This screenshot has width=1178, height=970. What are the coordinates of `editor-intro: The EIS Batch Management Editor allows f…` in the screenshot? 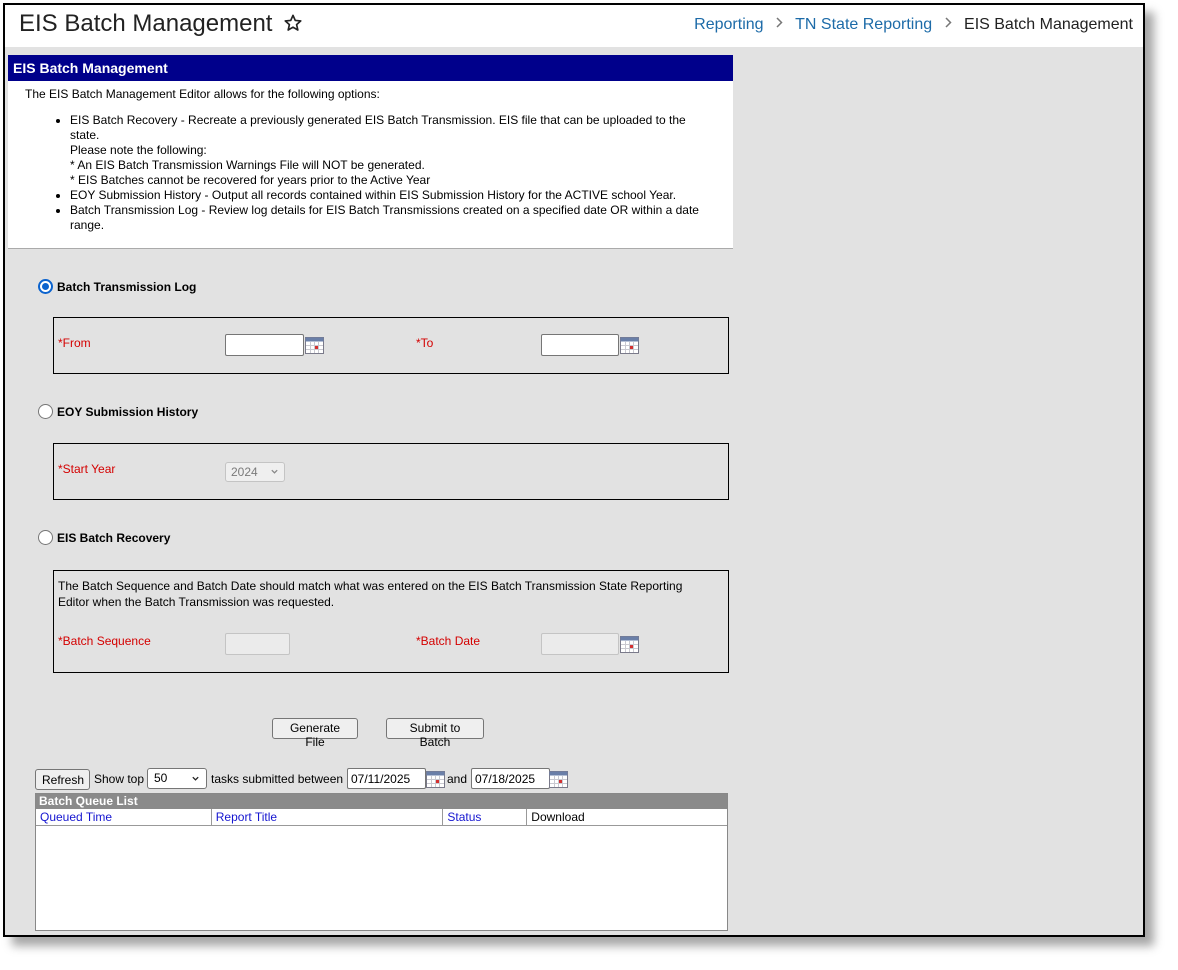 It's located at (202, 94).